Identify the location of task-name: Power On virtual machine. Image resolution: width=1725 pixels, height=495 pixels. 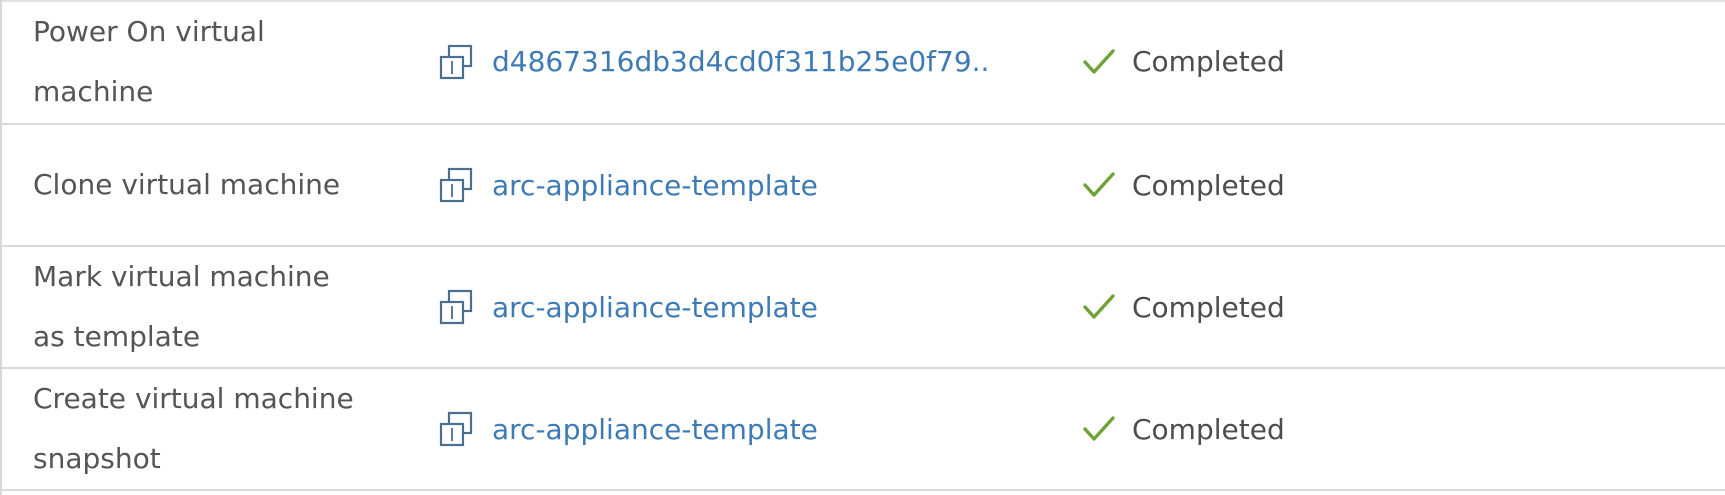
(149, 61).